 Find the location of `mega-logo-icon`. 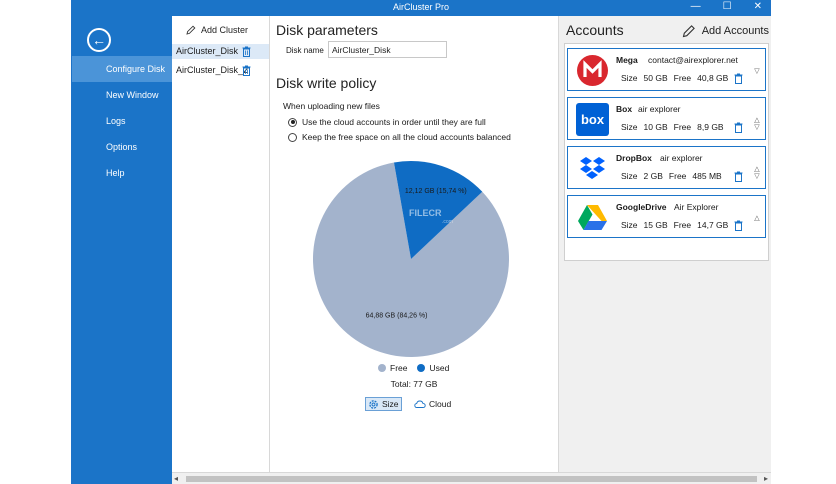

mega-logo-icon is located at coordinates (592, 70).